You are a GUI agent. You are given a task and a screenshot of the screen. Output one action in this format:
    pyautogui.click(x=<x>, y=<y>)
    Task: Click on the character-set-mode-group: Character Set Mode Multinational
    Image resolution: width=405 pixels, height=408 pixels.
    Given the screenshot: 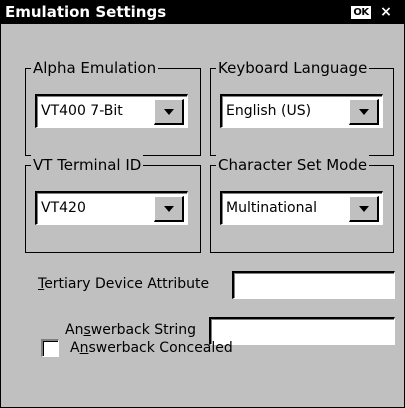 What is the action you would take?
    pyautogui.click(x=302, y=204)
    